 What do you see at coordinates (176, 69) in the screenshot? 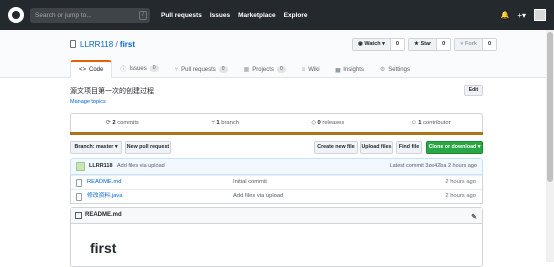
I see `pull-request-icon: ⑂` at bounding box center [176, 69].